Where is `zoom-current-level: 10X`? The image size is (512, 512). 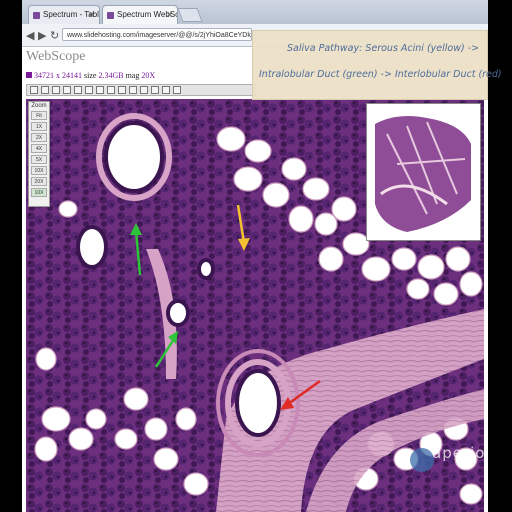
zoom-current-level: 10X is located at coordinates (39, 192).